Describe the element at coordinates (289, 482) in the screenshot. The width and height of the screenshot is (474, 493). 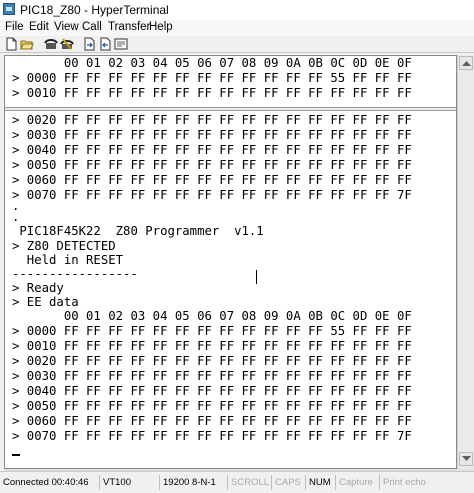
I see `status-caps: CAPS` at that location.